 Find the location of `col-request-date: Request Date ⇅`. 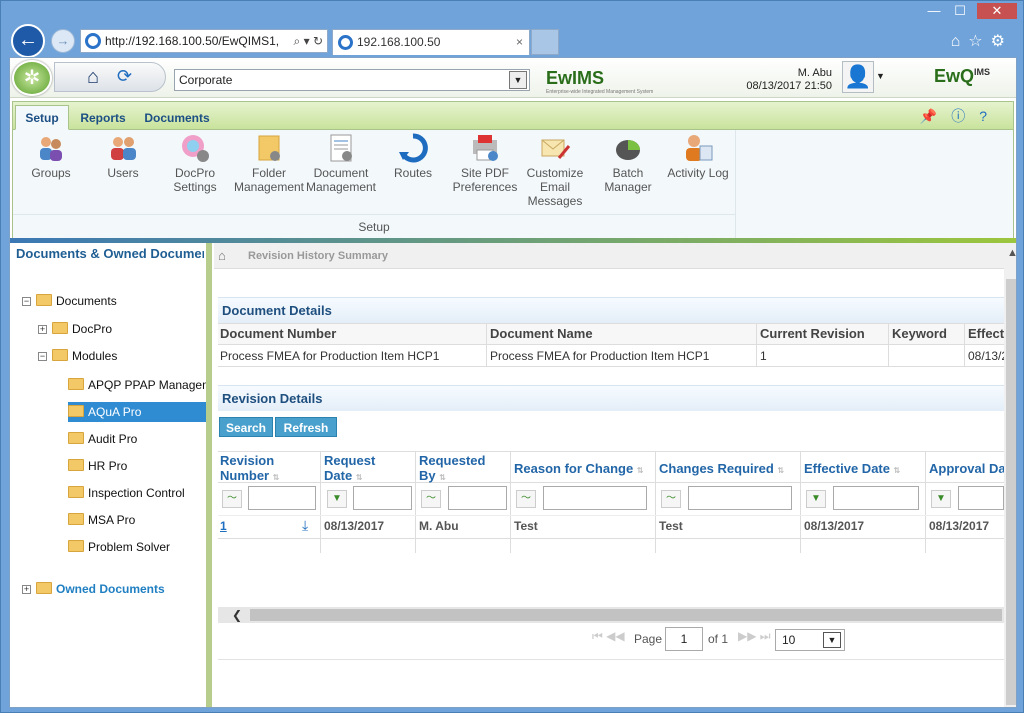

col-request-date: Request Date ⇅ is located at coordinates (369, 469).